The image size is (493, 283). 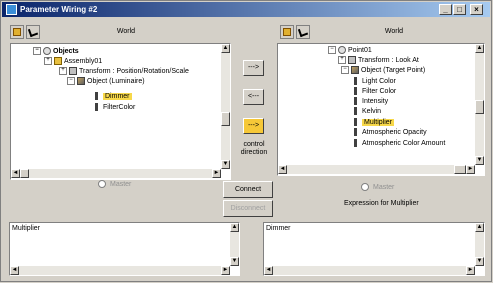 What do you see at coordinates (246, 9) in the screenshot?
I see `title-bar: Parameter Wiring #2 _ □ ×` at bounding box center [246, 9].